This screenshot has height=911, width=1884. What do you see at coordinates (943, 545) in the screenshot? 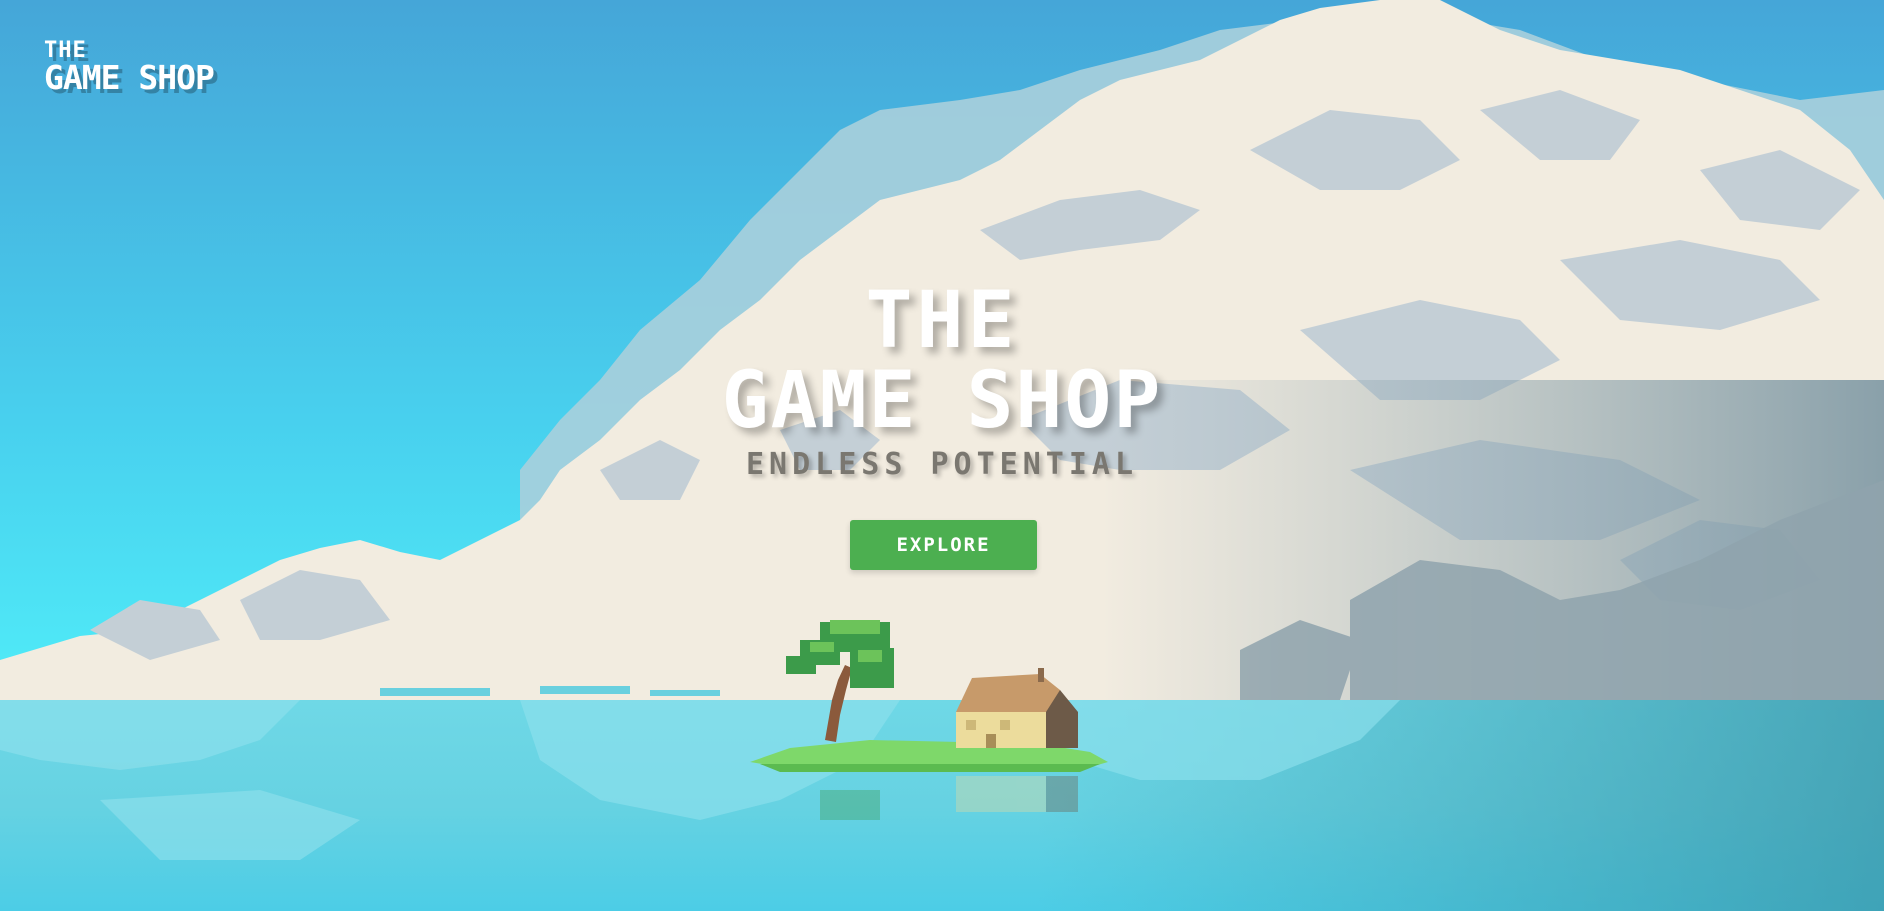
I see `explore-button: EXPLORE` at bounding box center [943, 545].